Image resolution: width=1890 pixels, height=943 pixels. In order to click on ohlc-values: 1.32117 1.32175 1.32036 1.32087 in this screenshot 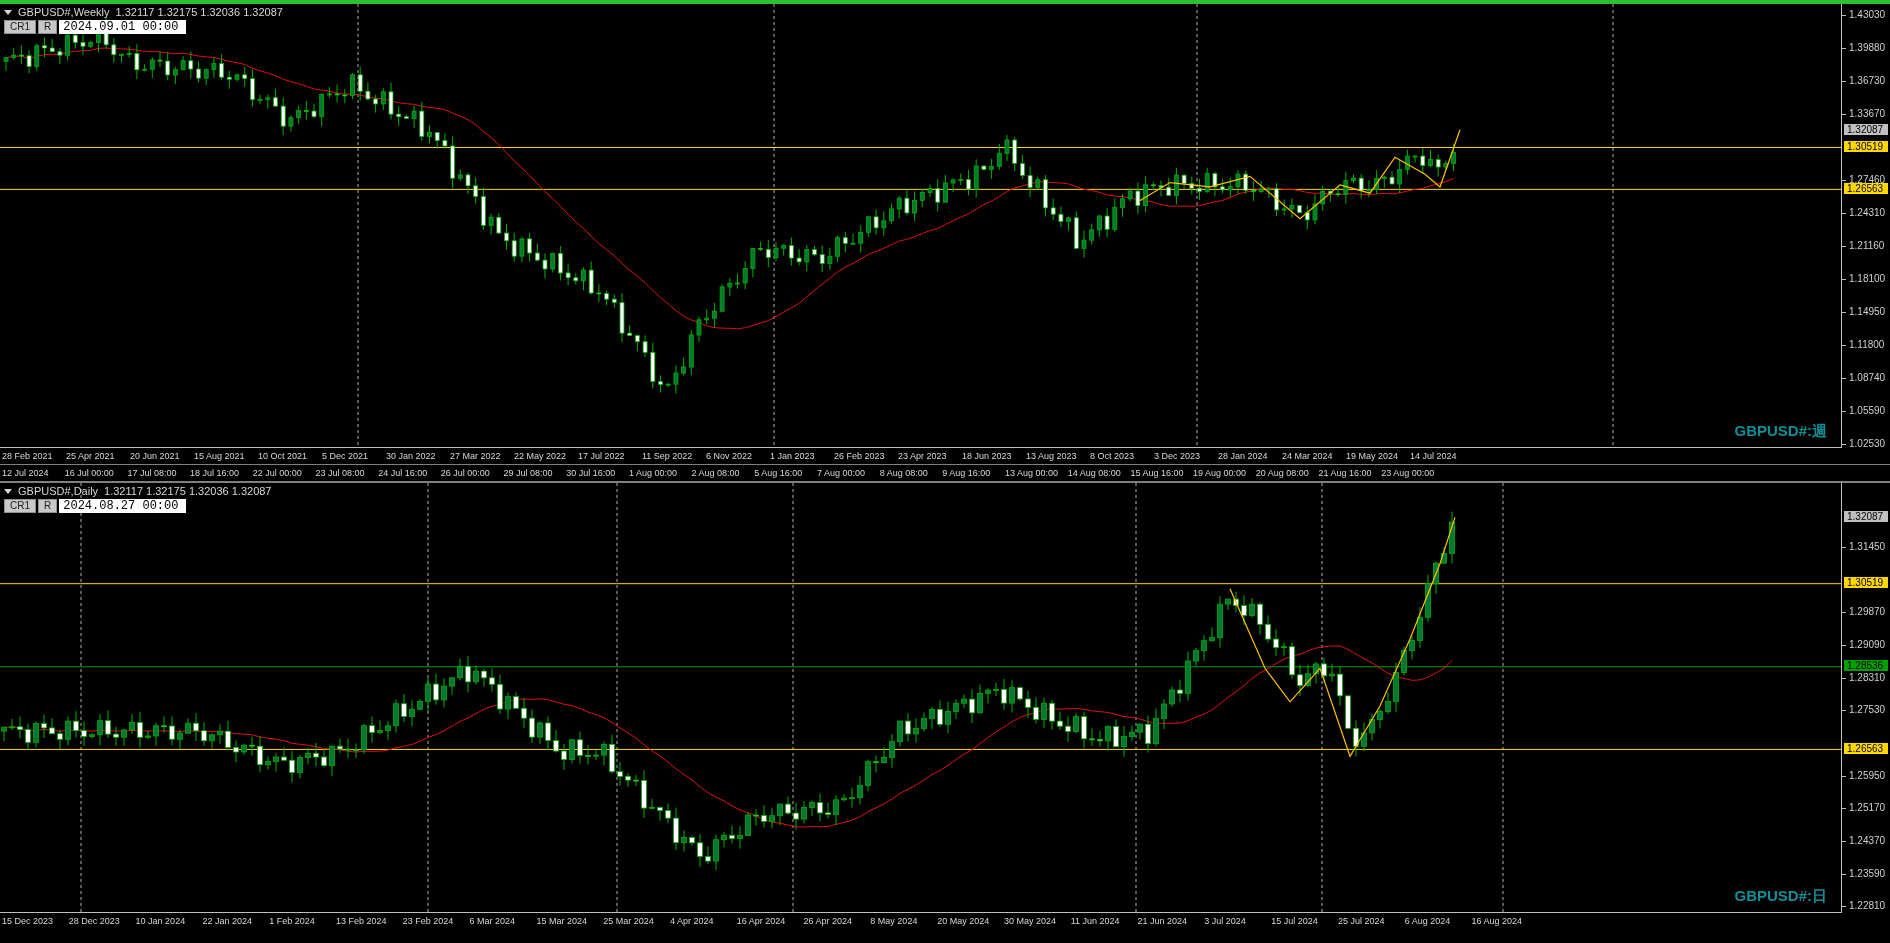, I will do `click(188, 491)`.